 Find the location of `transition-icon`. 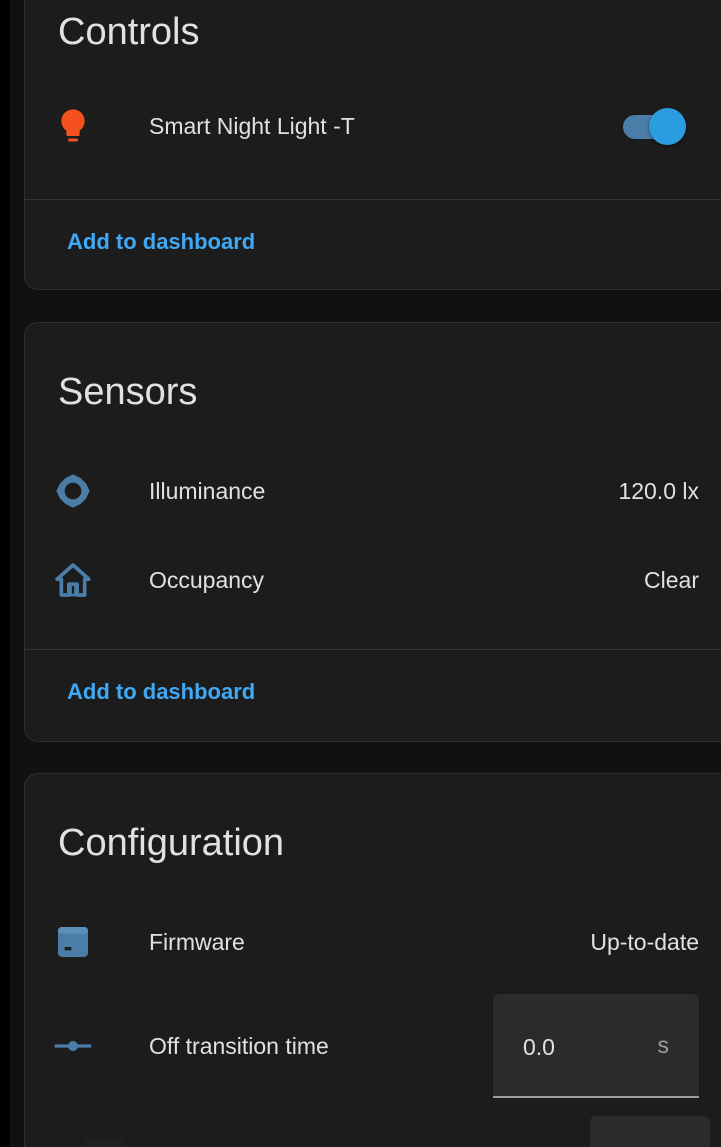

transition-icon is located at coordinates (73, 1046).